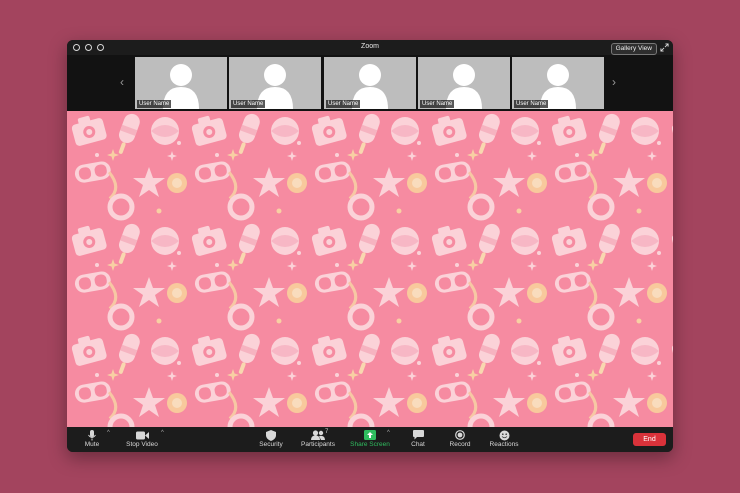 The width and height of the screenshot is (740, 493). Describe the element at coordinates (162, 433) in the screenshot. I see `video-options-caret: ^` at that location.